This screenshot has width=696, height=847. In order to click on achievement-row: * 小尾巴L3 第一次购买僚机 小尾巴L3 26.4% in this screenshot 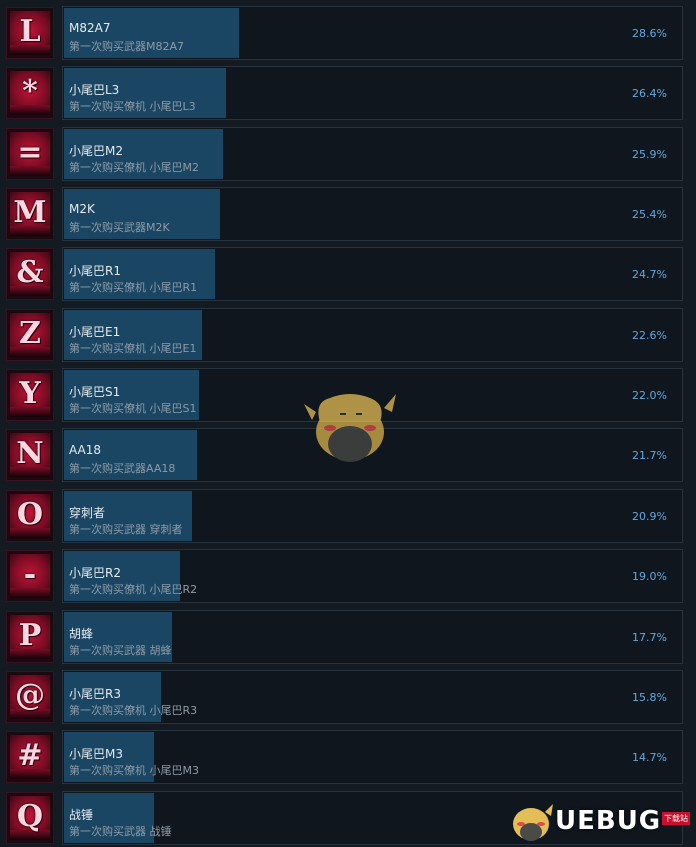, I will do `click(348, 94)`.